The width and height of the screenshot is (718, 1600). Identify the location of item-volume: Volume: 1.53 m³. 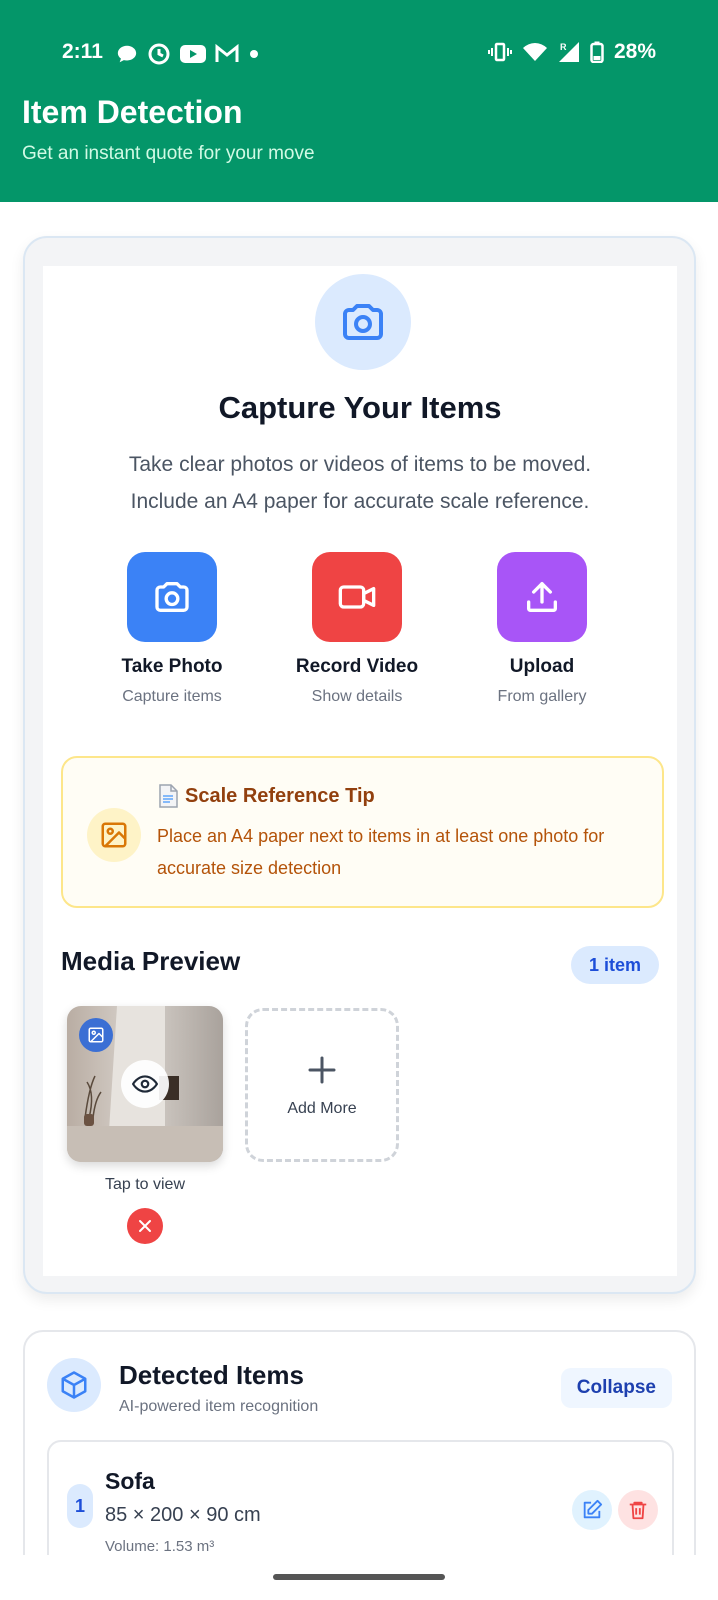
(160, 1546).